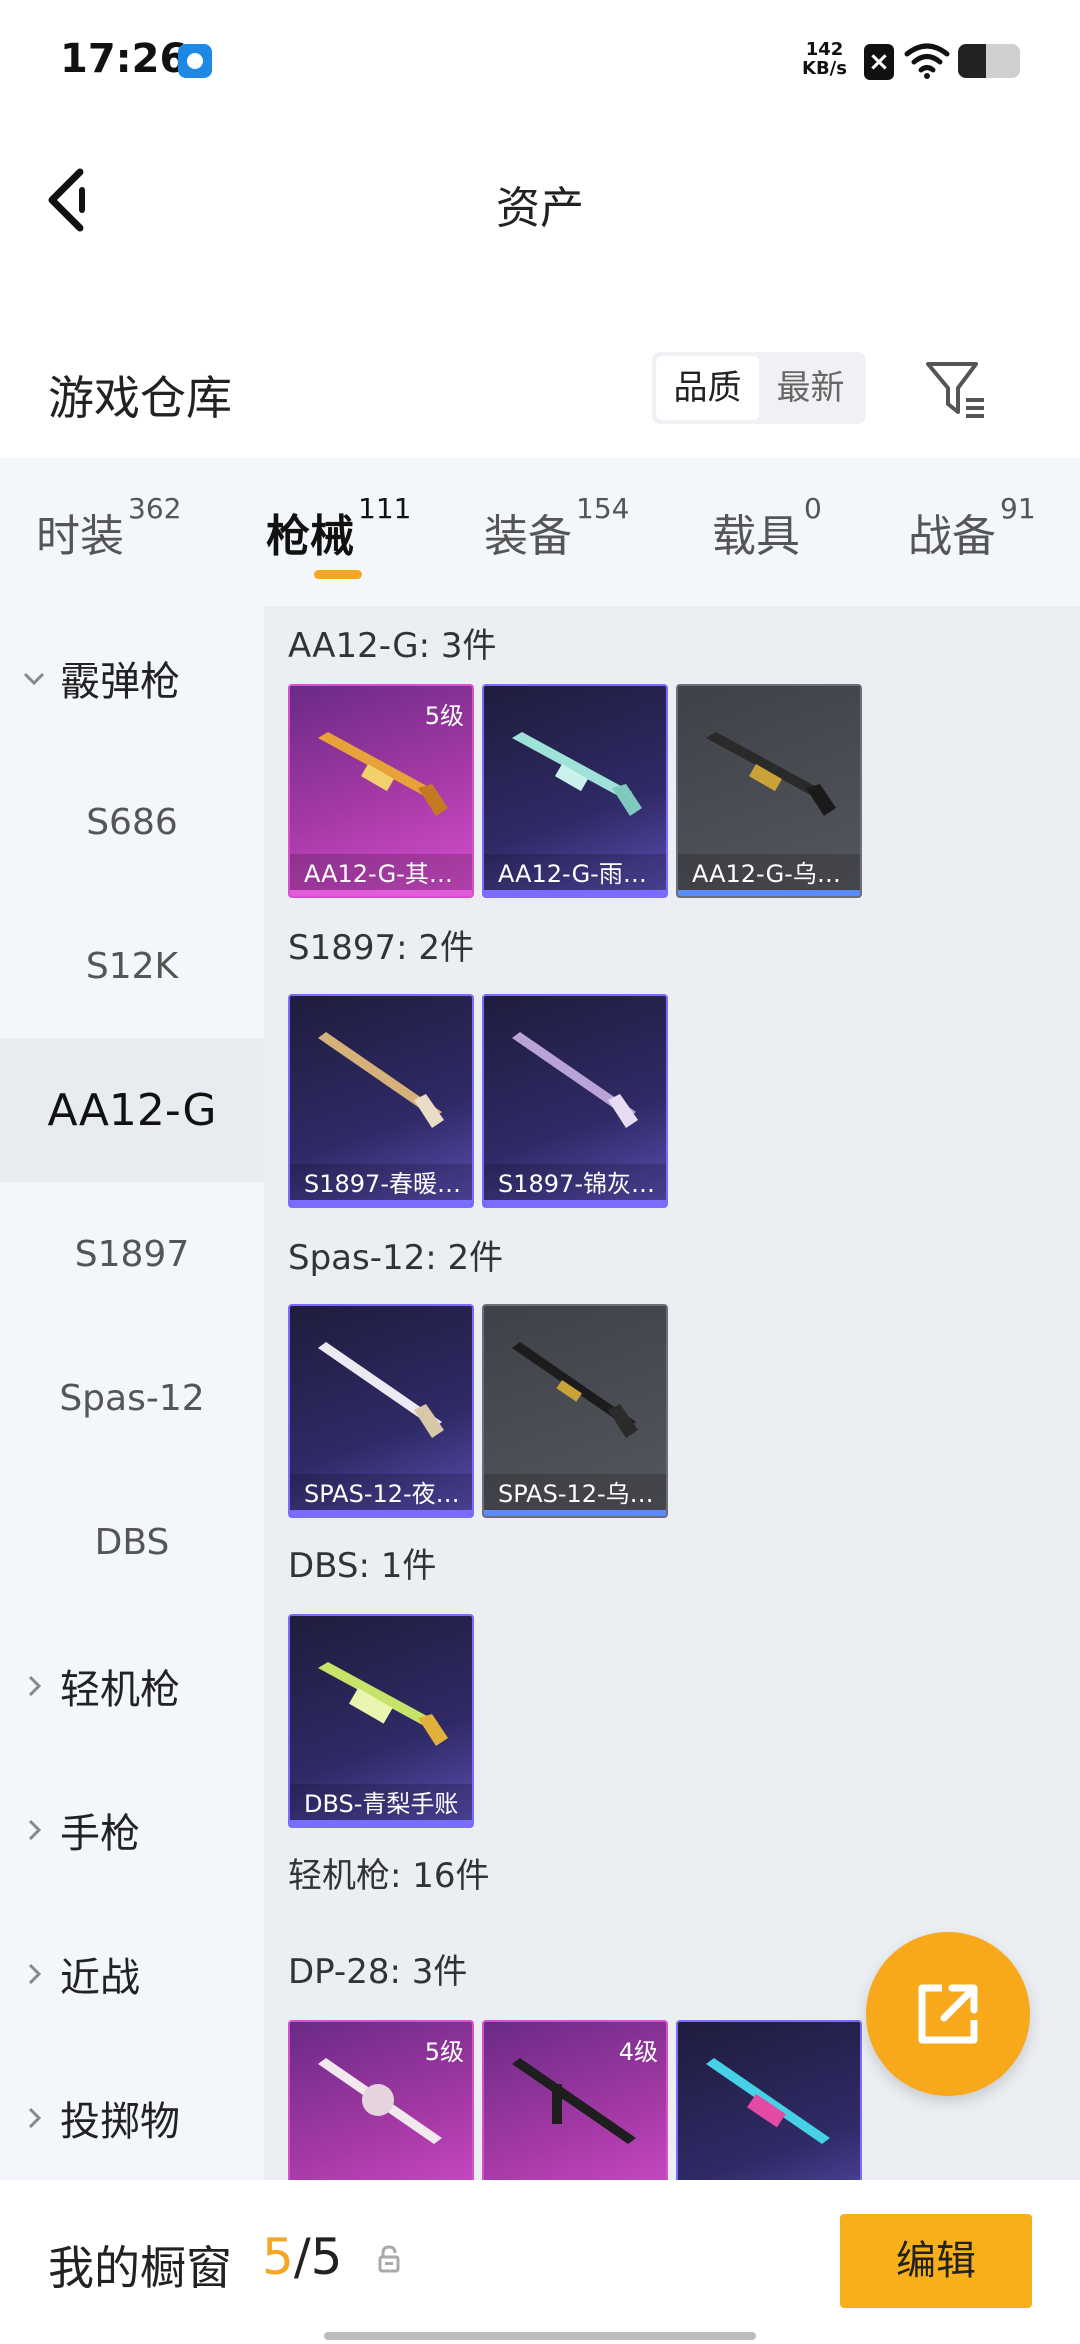  I want to click on battery-icon, so click(989, 61).